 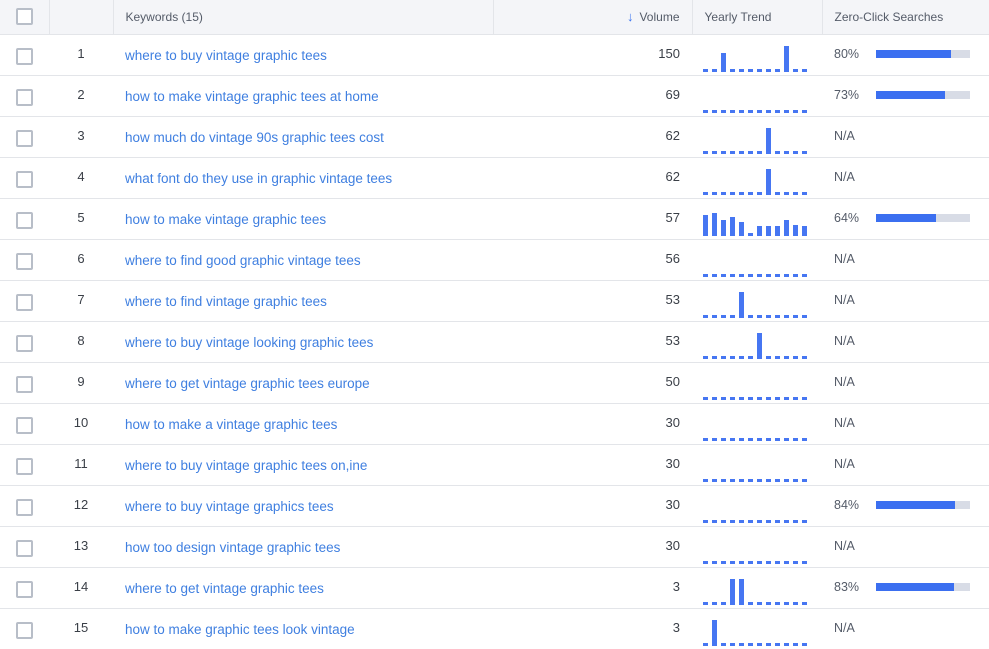 I want to click on zero-click-header: Zero-Click Searches, so click(x=905, y=17).